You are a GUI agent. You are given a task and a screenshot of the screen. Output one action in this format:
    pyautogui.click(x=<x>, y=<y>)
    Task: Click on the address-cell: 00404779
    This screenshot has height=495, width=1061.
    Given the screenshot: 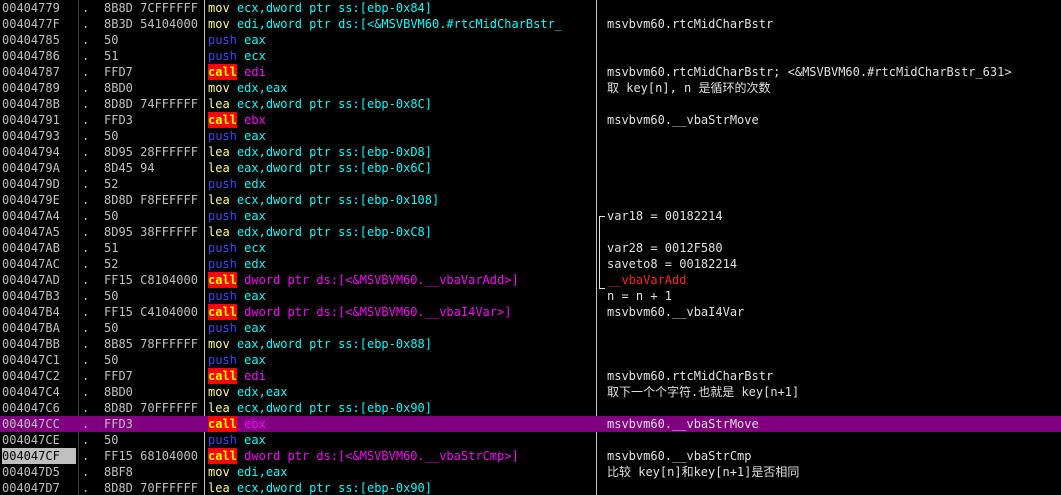 What is the action you would take?
    pyautogui.click(x=39, y=8)
    